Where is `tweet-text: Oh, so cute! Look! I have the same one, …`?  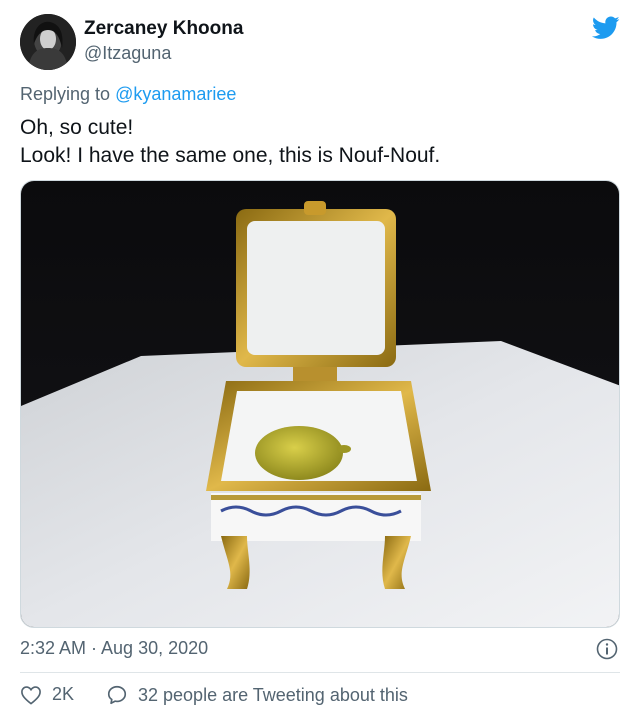
tweet-text: Oh, so cute! Look! I have the same one, … is located at coordinates (230, 142).